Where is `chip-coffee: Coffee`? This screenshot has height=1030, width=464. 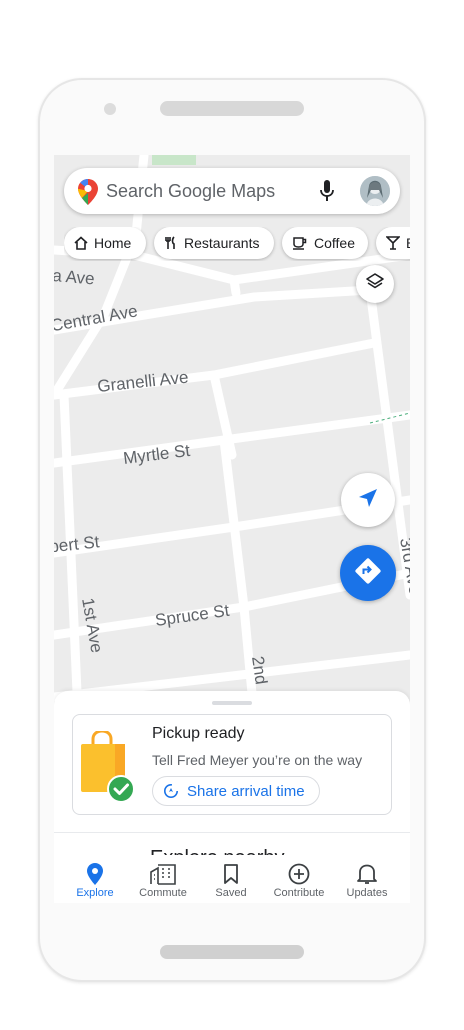
chip-coffee: Coffee is located at coordinates (325, 243).